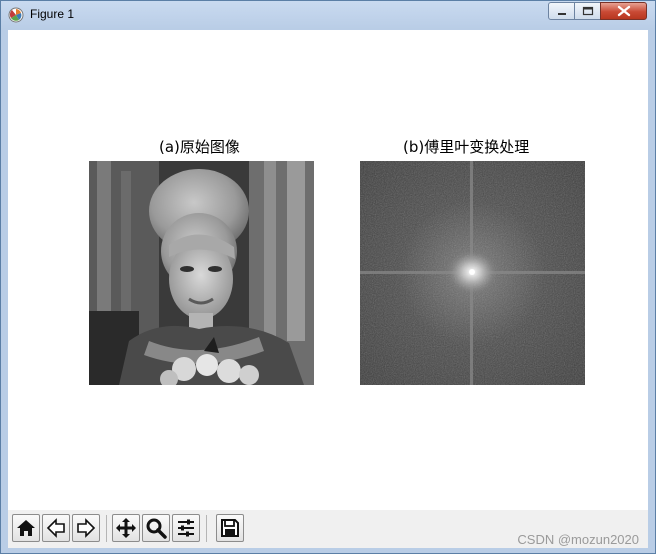 The width and height of the screenshot is (656, 554). I want to click on configure-subplots-icon, so click(186, 528).